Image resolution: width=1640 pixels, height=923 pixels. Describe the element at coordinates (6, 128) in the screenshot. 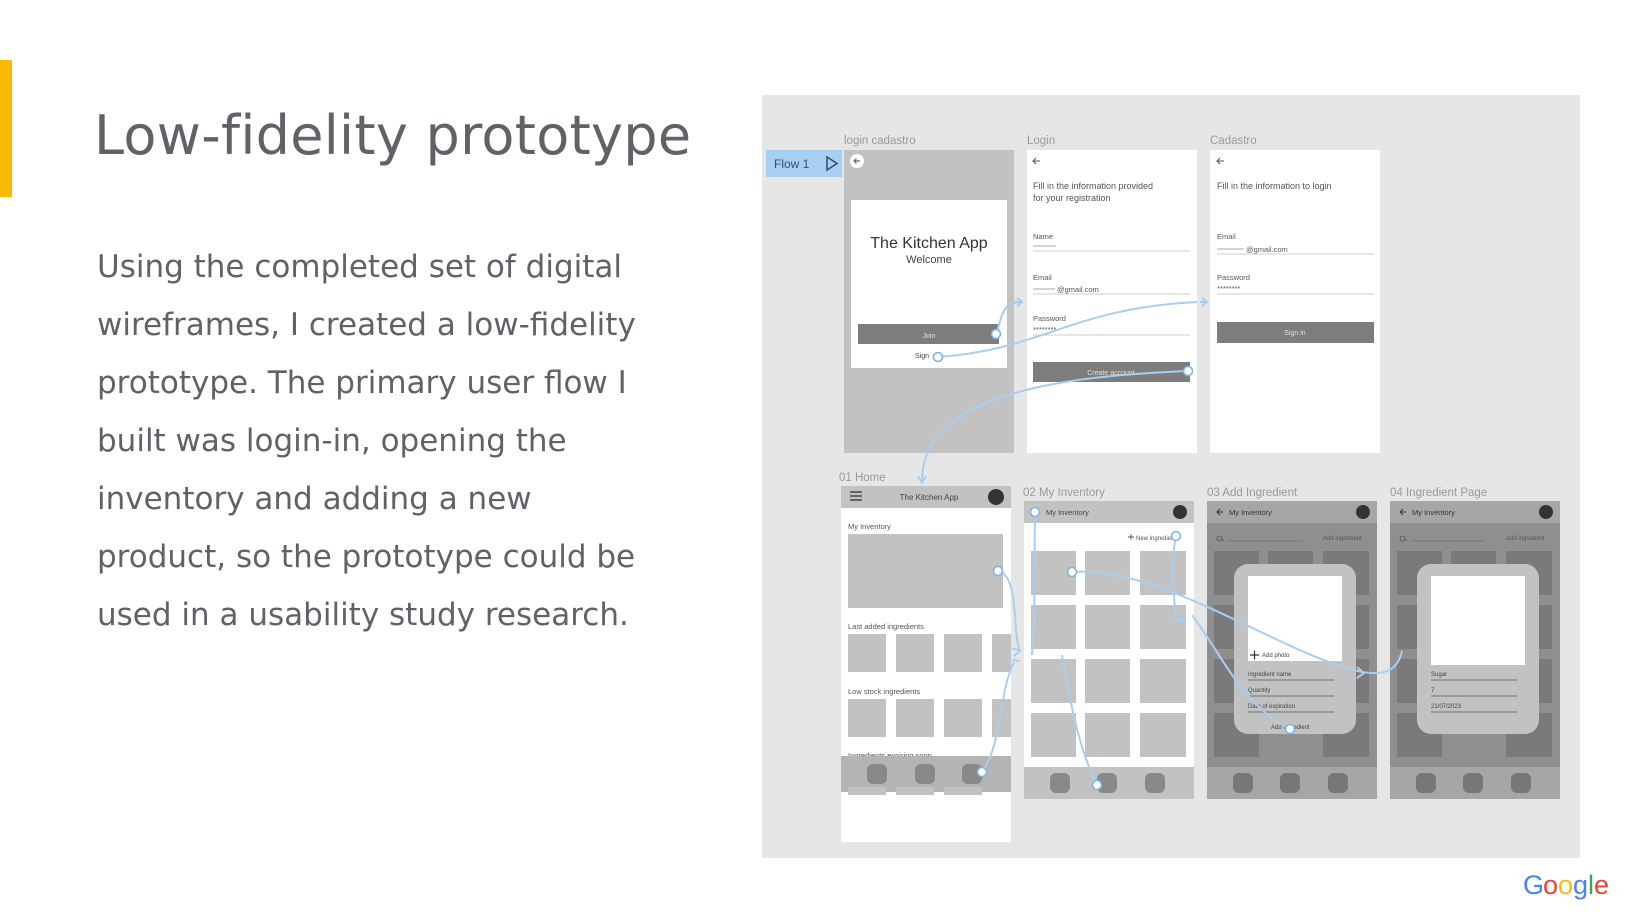

I see `accent-bar` at that location.